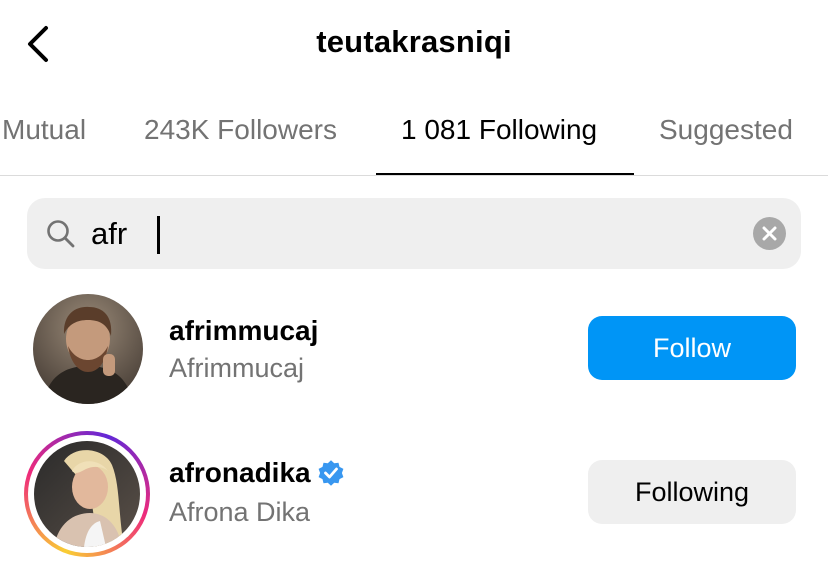 This screenshot has height=577, width=828. I want to click on full-name: Afrona Dika, so click(240, 512).